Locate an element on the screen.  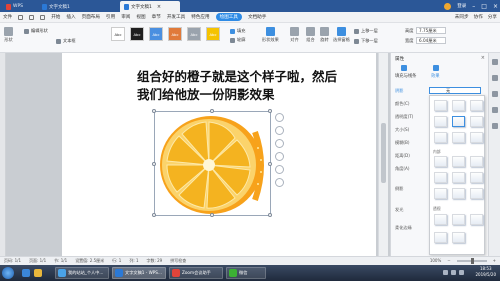
menu-file: 文件 is located at coordinates (7, 17).